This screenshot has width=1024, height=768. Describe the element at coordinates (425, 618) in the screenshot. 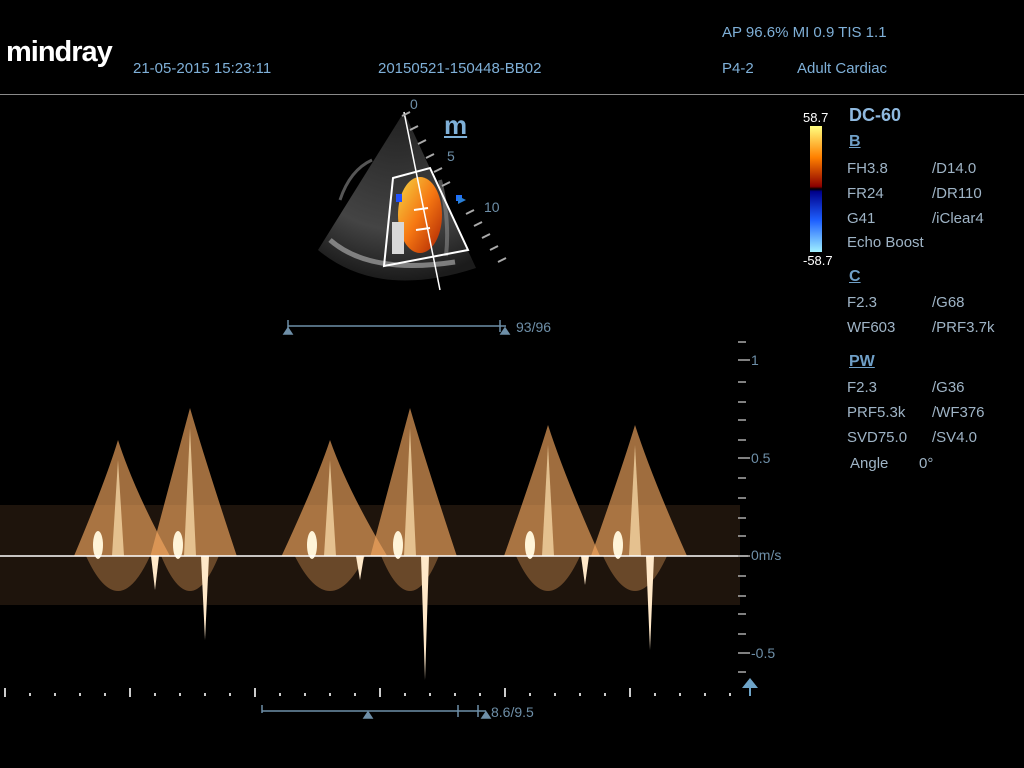

I see `reverse-flow-spike` at that location.